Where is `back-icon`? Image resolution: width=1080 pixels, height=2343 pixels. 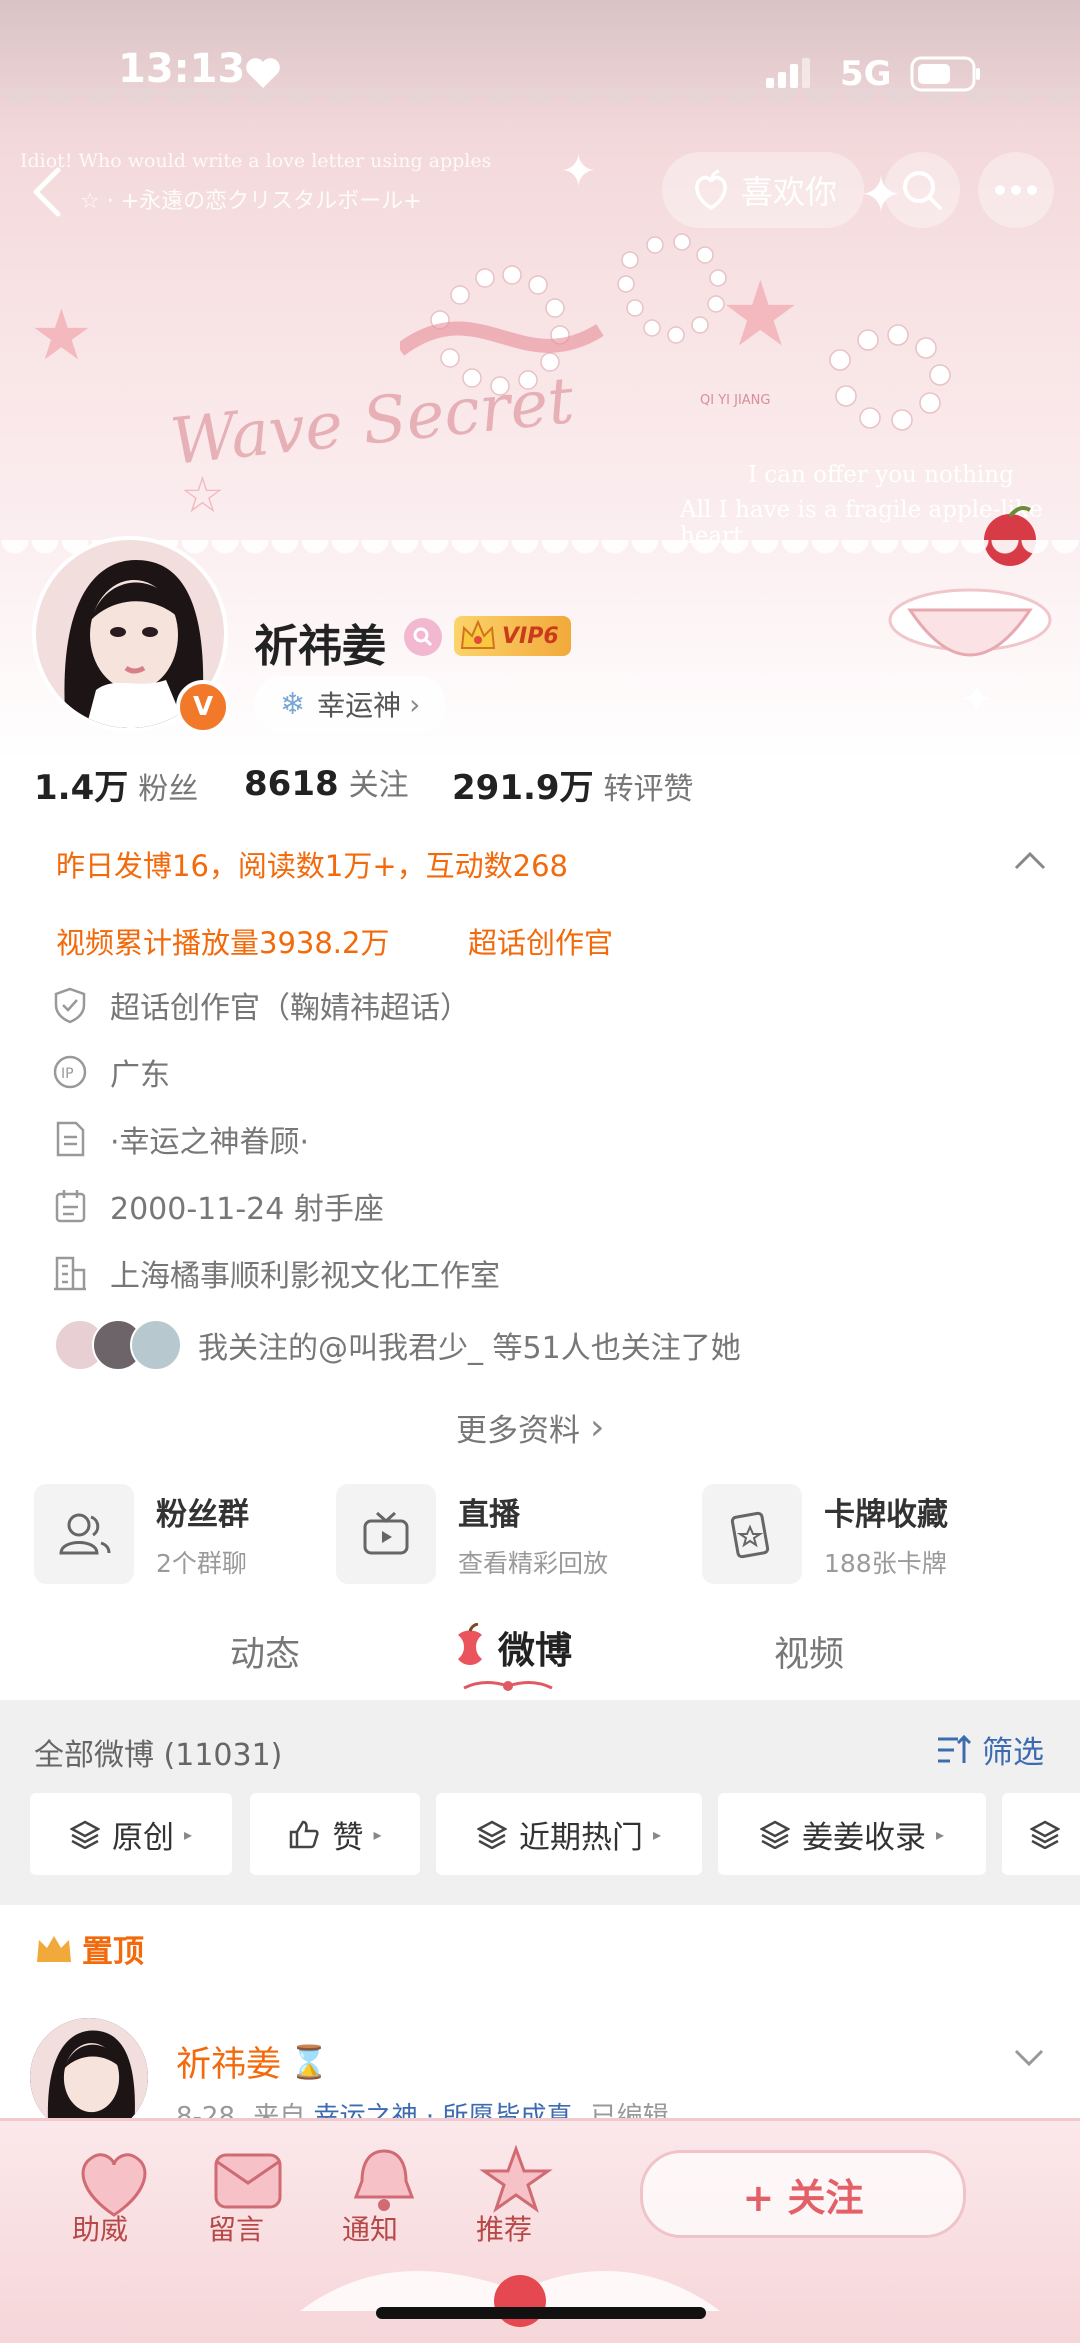
back-icon is located at coordinates (47, 192).